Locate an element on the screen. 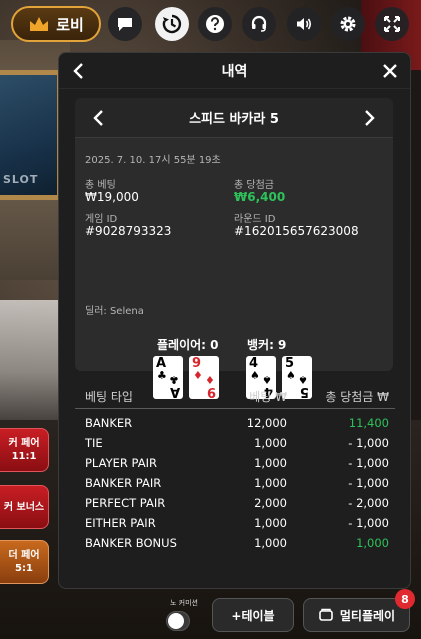 The width and height of the screenshot is (421, 639). header-bet-amount: 베팅 ₩ is located at coordinates (268, 397).